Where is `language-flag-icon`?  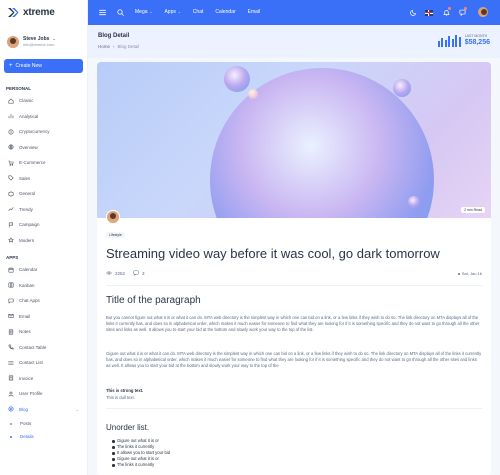 language-flag-icon is located at coordinates (429, 12).